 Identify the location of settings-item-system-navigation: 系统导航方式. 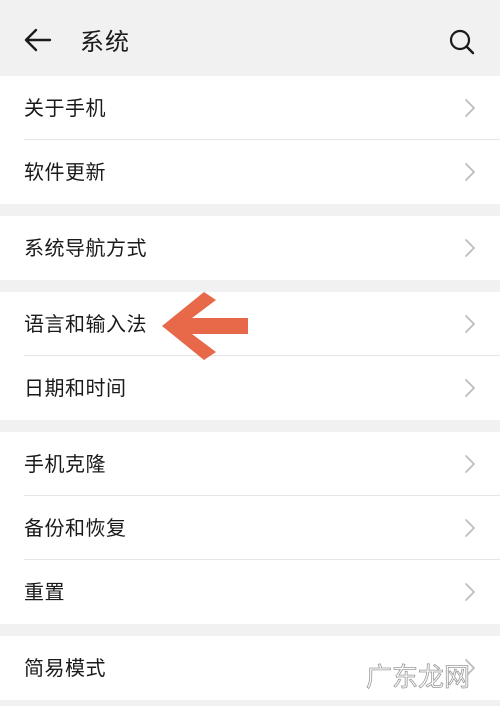
(250, 248).